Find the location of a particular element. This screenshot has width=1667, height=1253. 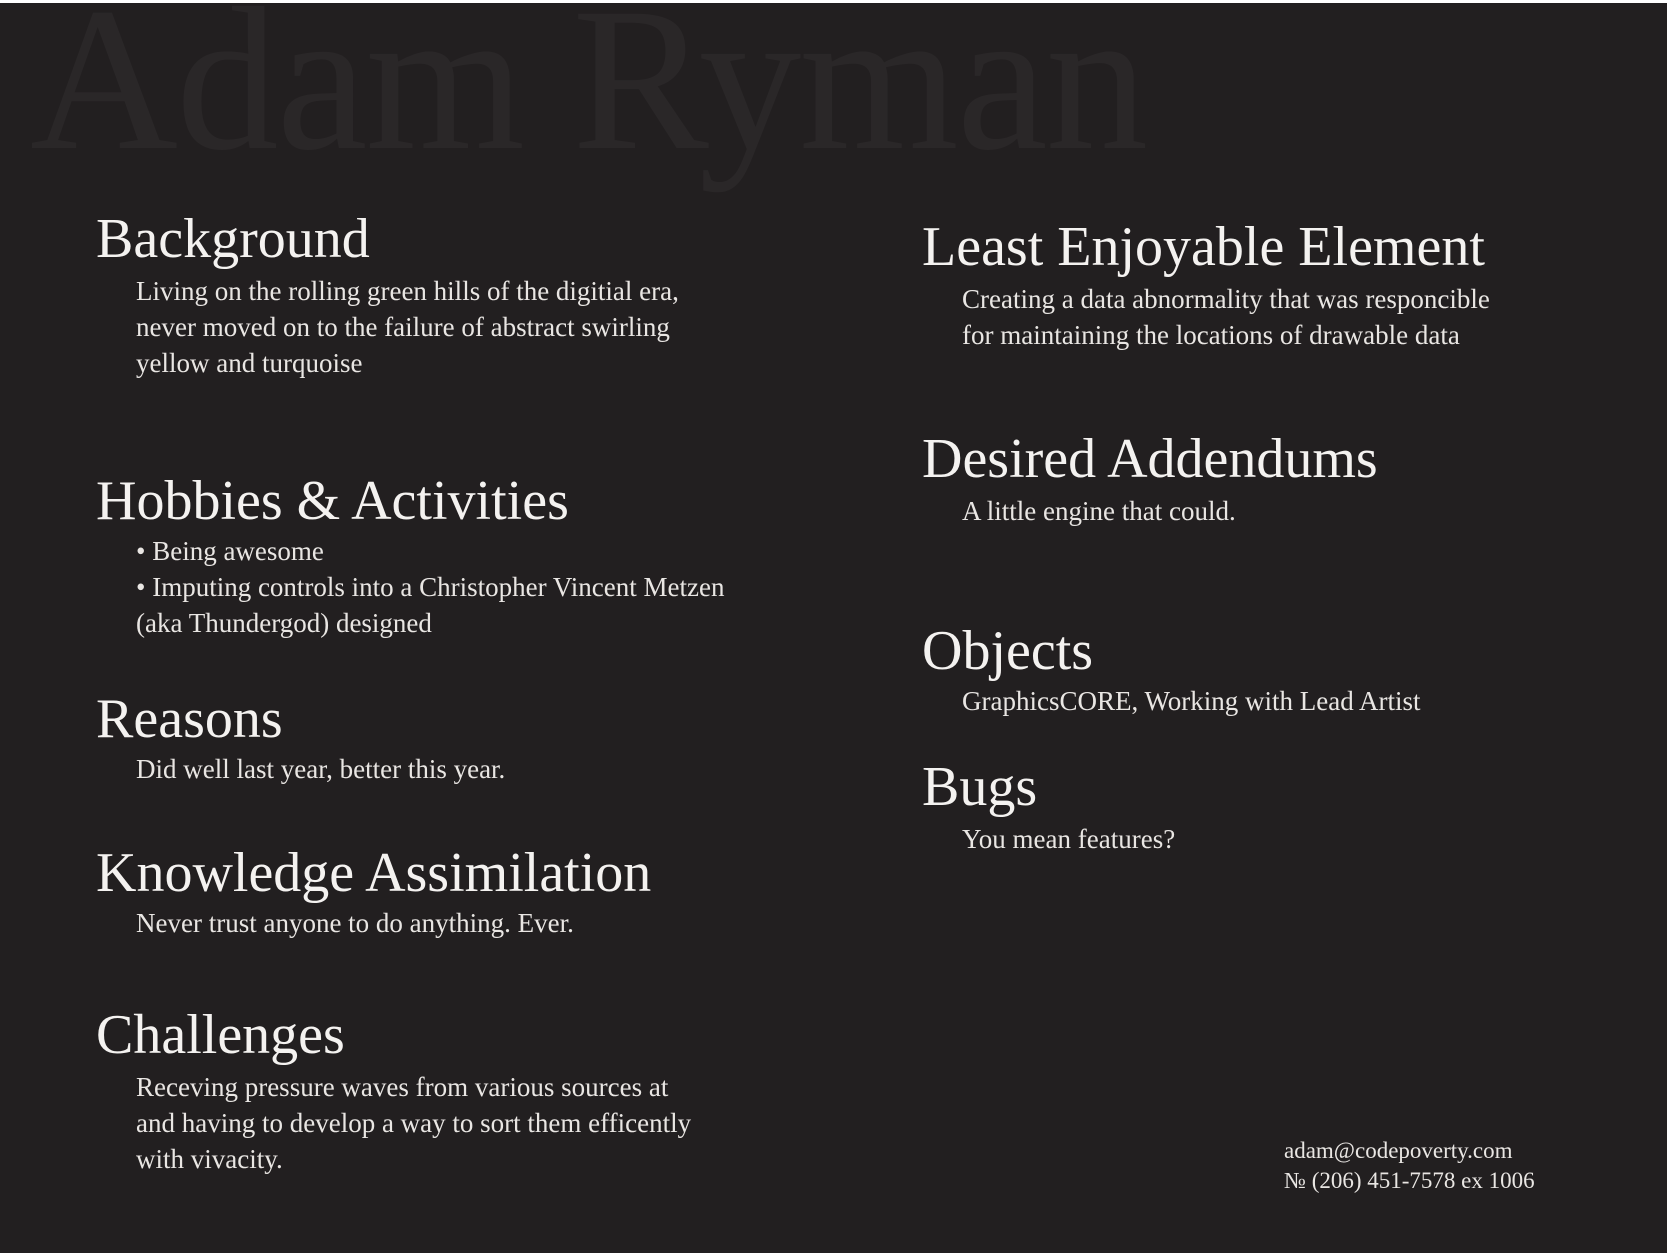

knowledge-line: Never trust anyone to do anything. Ever. is located at coordinates (355, 923).